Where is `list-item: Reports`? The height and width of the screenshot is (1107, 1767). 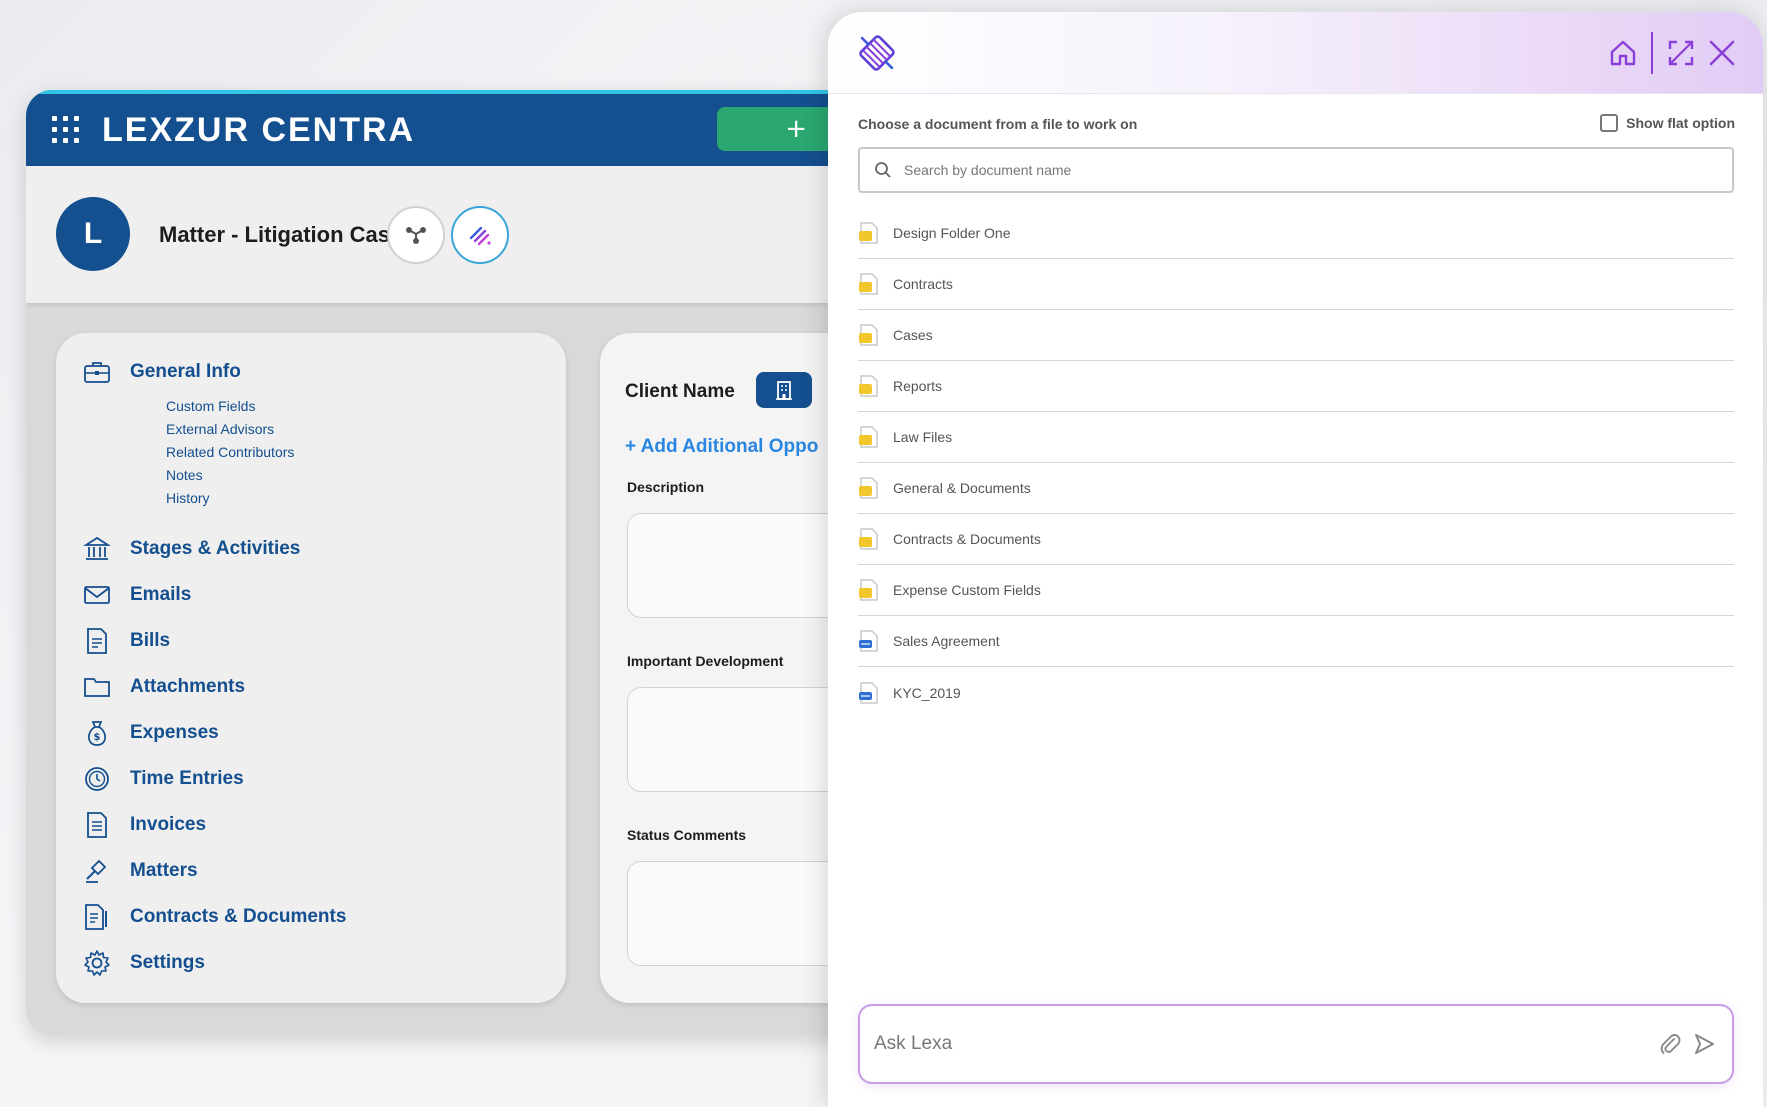 list-item: Reports is located at coordinates (1296, 386).